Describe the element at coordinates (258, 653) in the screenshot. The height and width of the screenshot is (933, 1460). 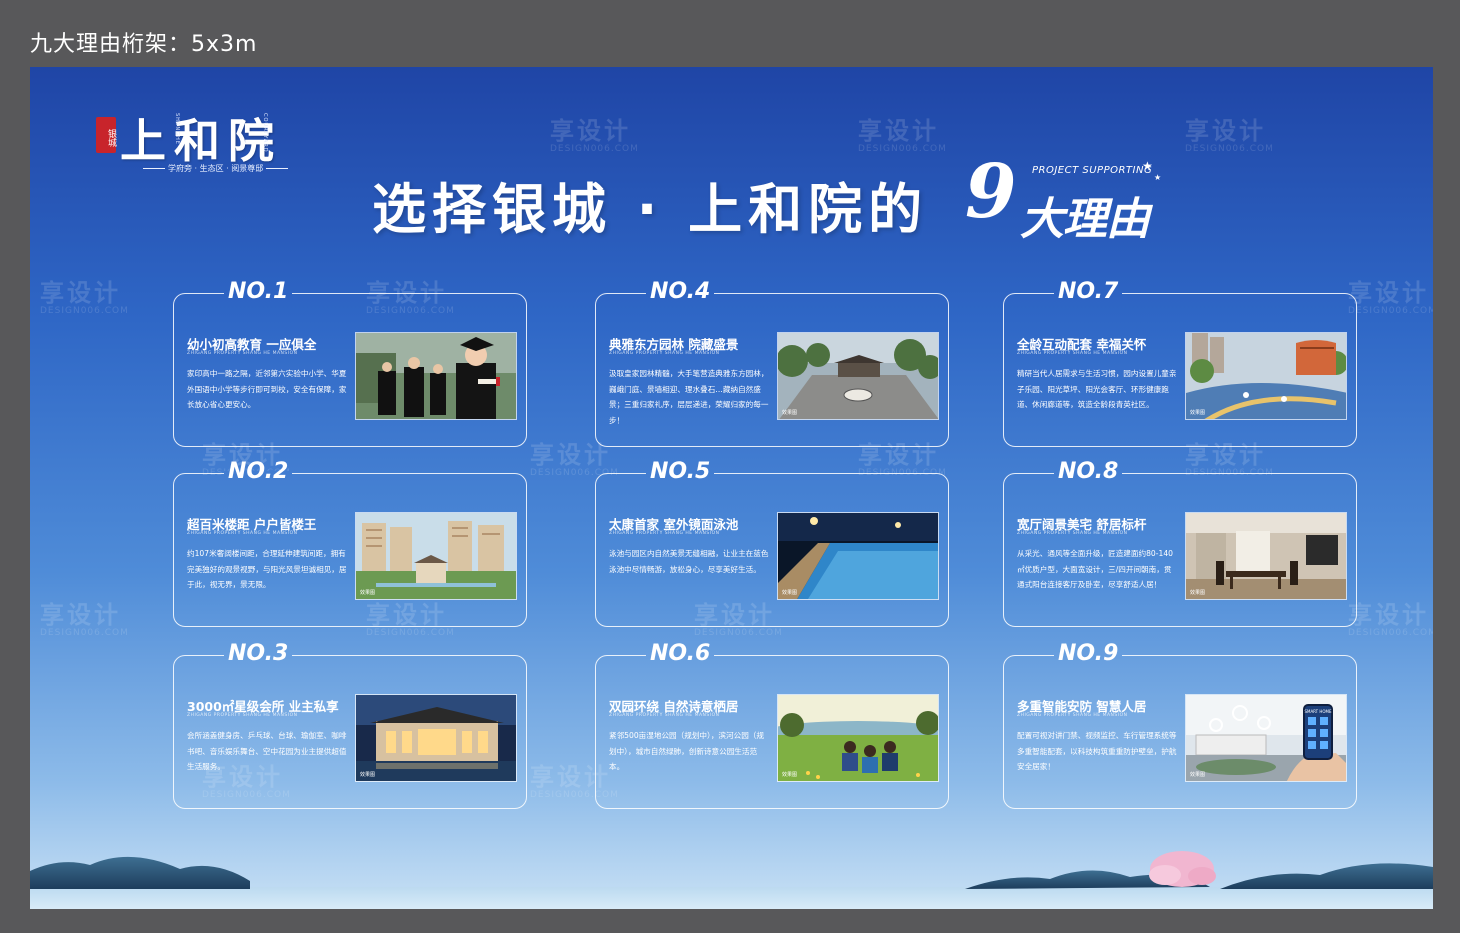
I see `reason-number: NO.3` at that location.